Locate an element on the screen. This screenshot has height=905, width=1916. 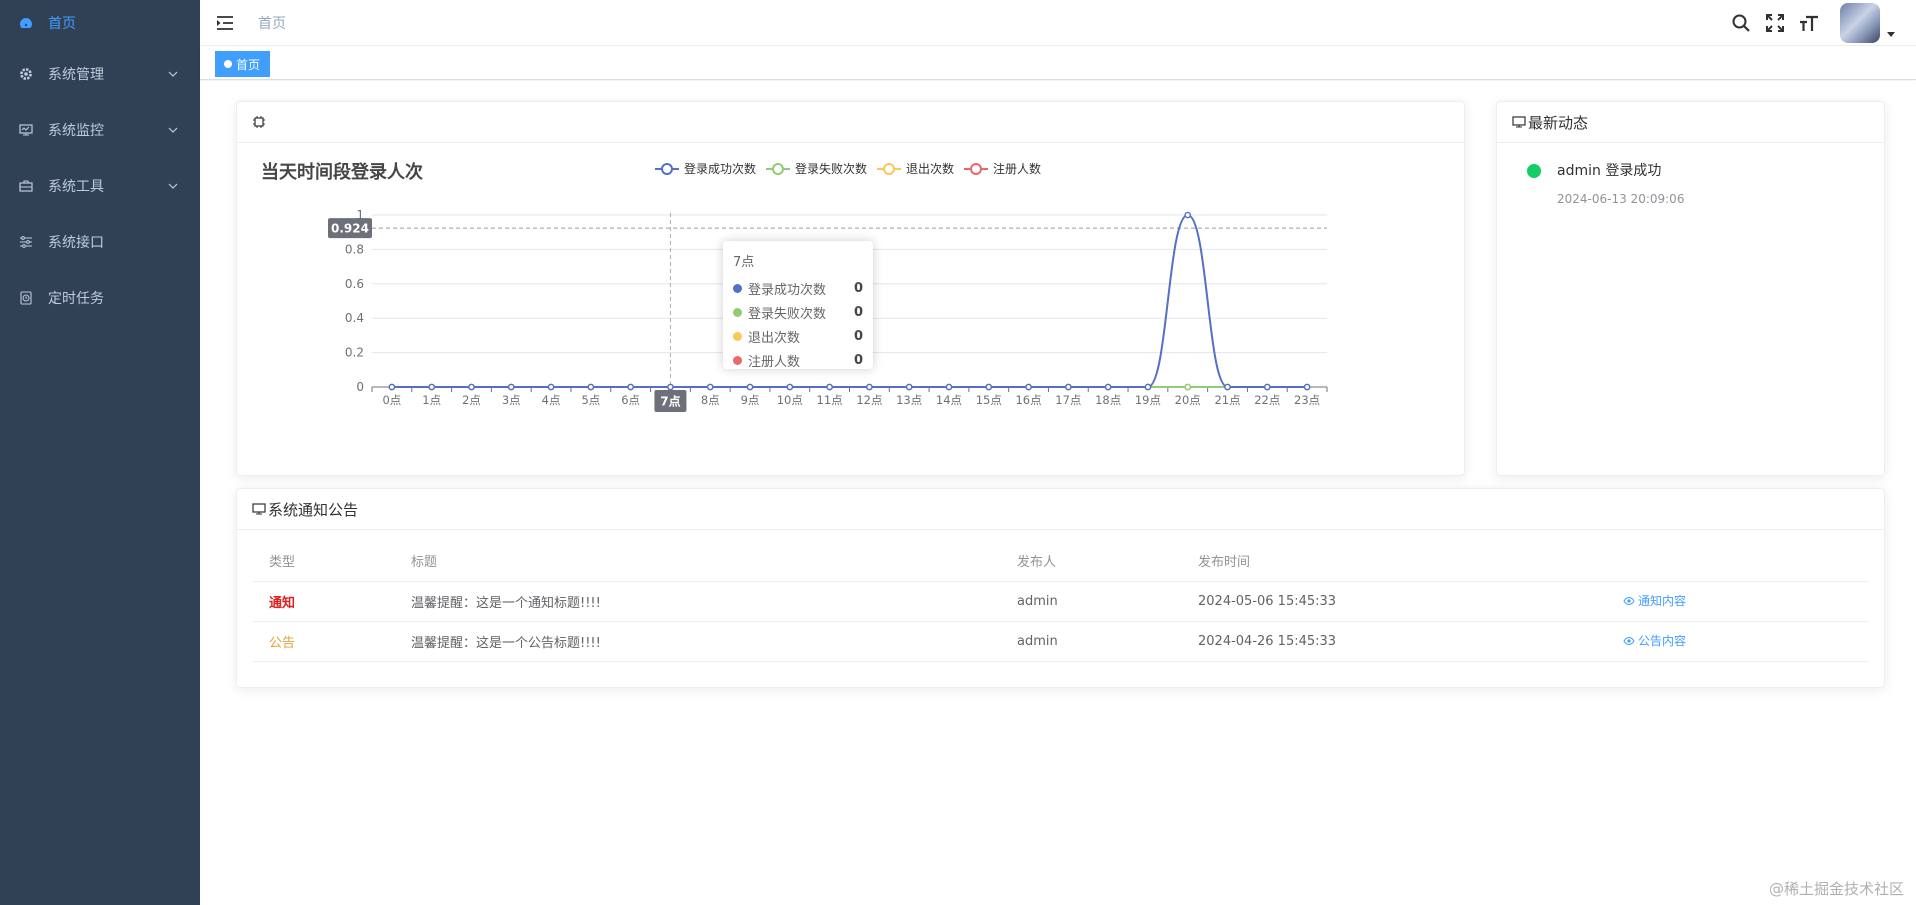
sidebar-item-label: 系统监控 is located at coordinates (76, 131).